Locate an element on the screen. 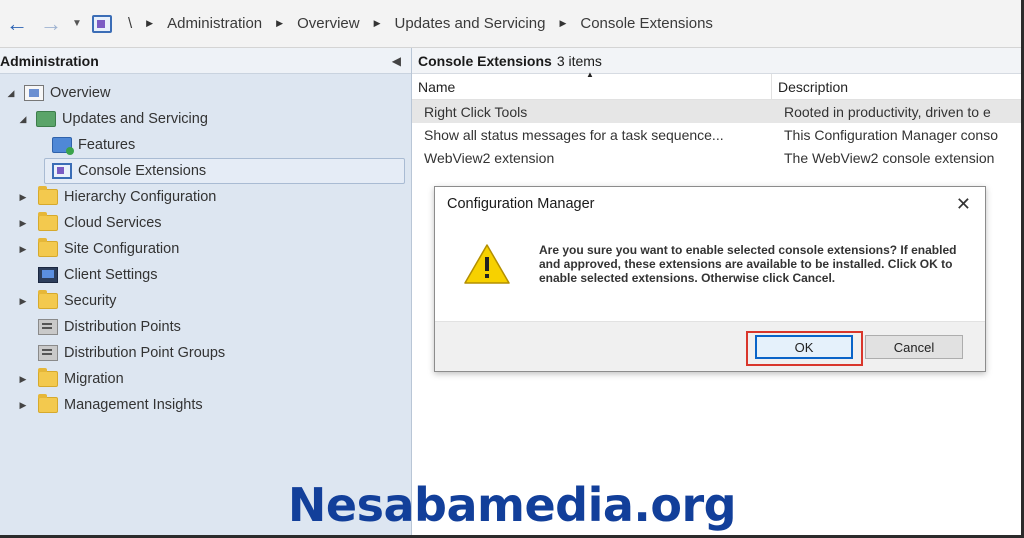 This screenshot has width=1024, height=538. tree-item-distribution-point-groups: Distribution Point Groups is located at coordinates (205, 353).